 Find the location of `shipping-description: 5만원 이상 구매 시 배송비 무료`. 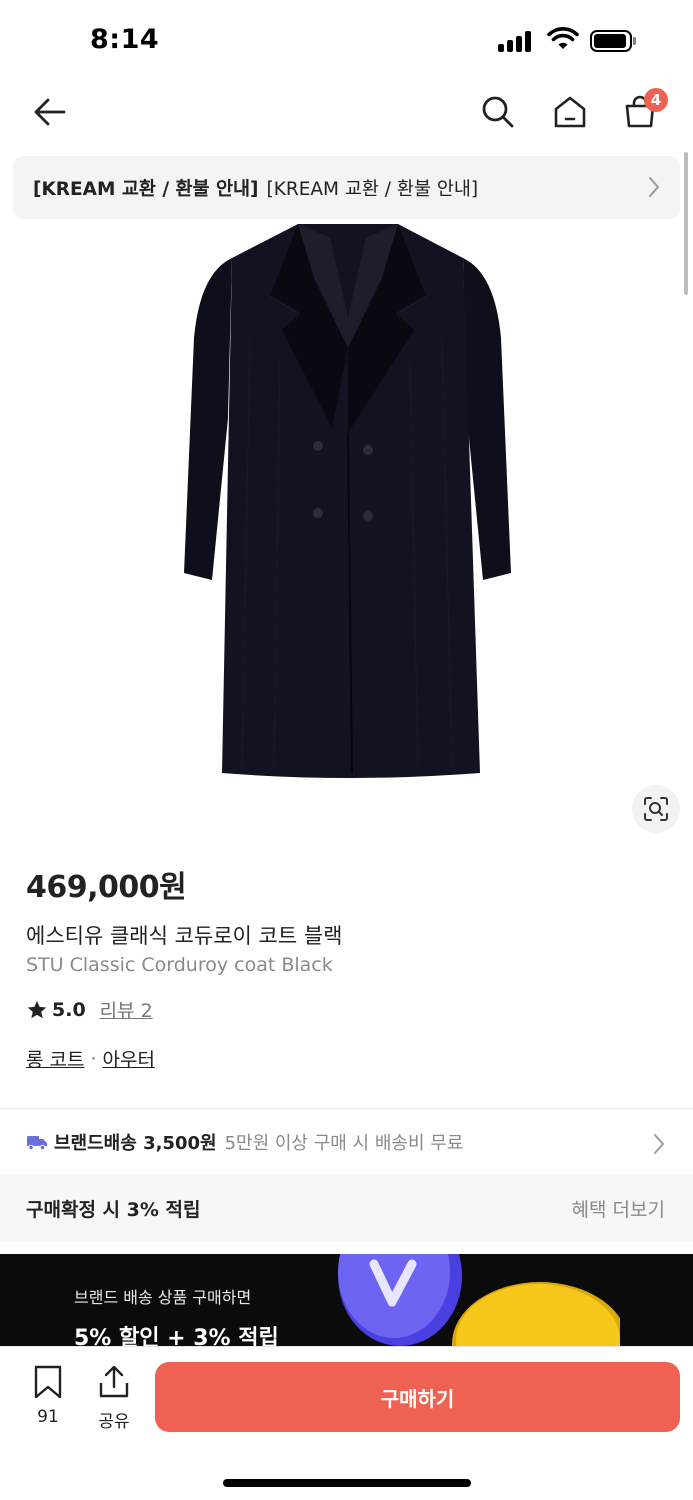

shipping-description: 5만원 이상 구매 시 배송비 무료 is located at coordinates (344, 1143).